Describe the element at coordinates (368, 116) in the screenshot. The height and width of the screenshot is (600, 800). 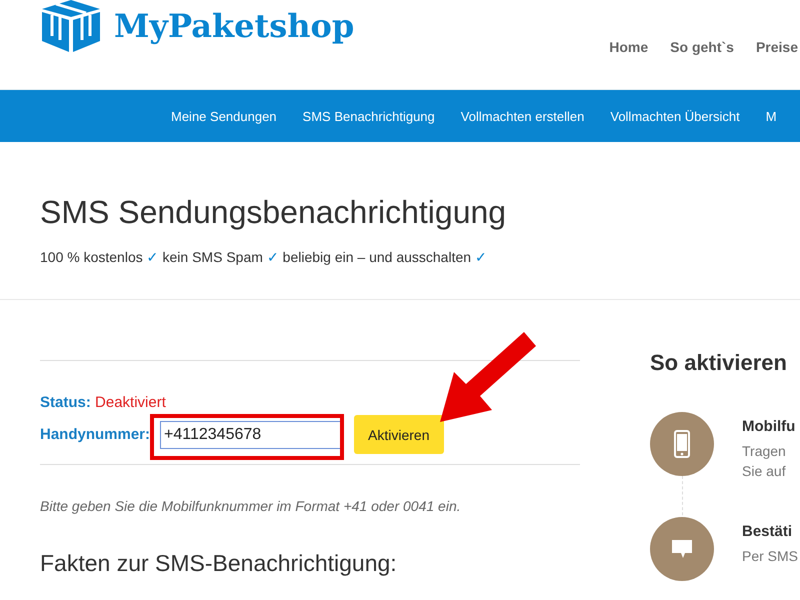
I see `menu-link: SMS Benachrichtigung` at that location.